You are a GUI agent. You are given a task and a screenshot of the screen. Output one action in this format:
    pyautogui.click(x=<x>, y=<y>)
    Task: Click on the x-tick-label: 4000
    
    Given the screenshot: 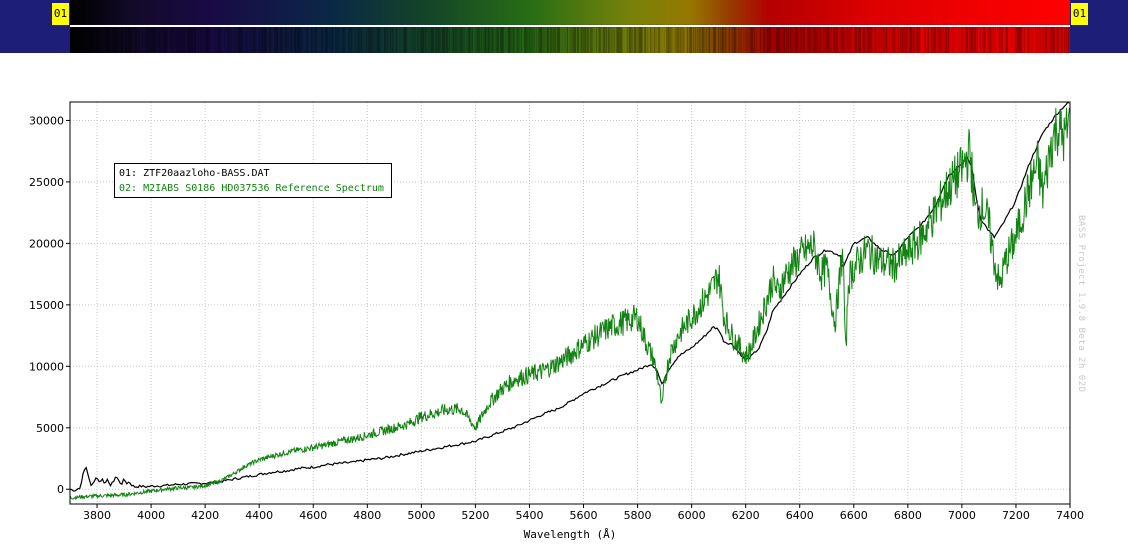 What is the action you would take?
    pyautogui.click(x=151, y=515)
    